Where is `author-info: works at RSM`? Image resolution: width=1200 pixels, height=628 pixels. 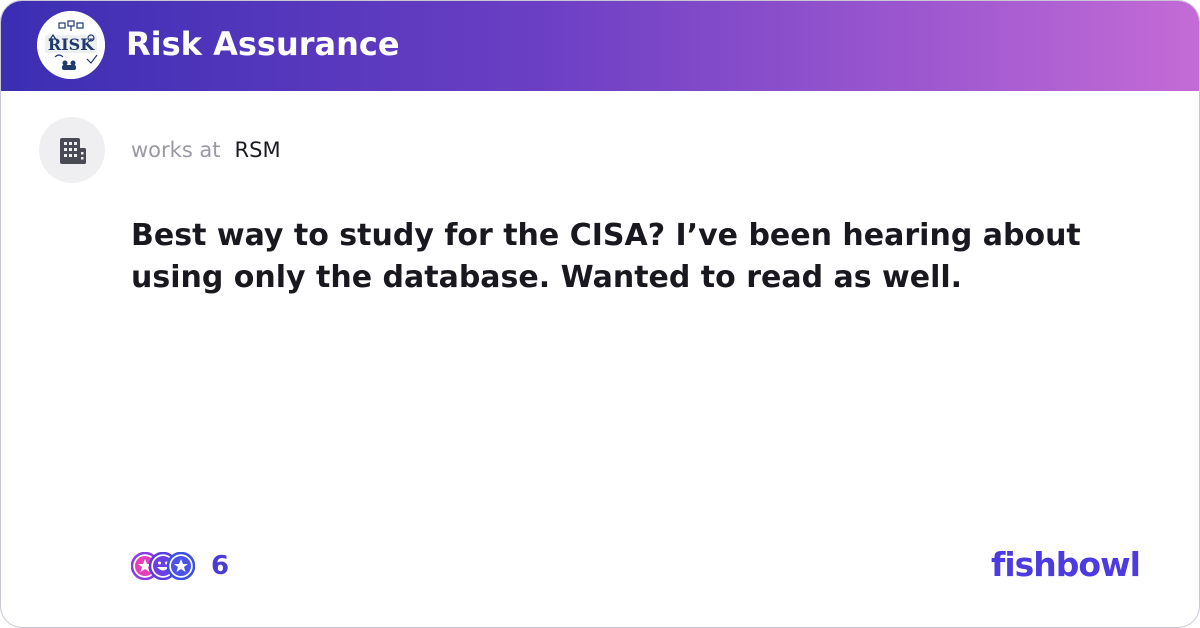
author-info: works at RSM is located at coordinates (160, 150).